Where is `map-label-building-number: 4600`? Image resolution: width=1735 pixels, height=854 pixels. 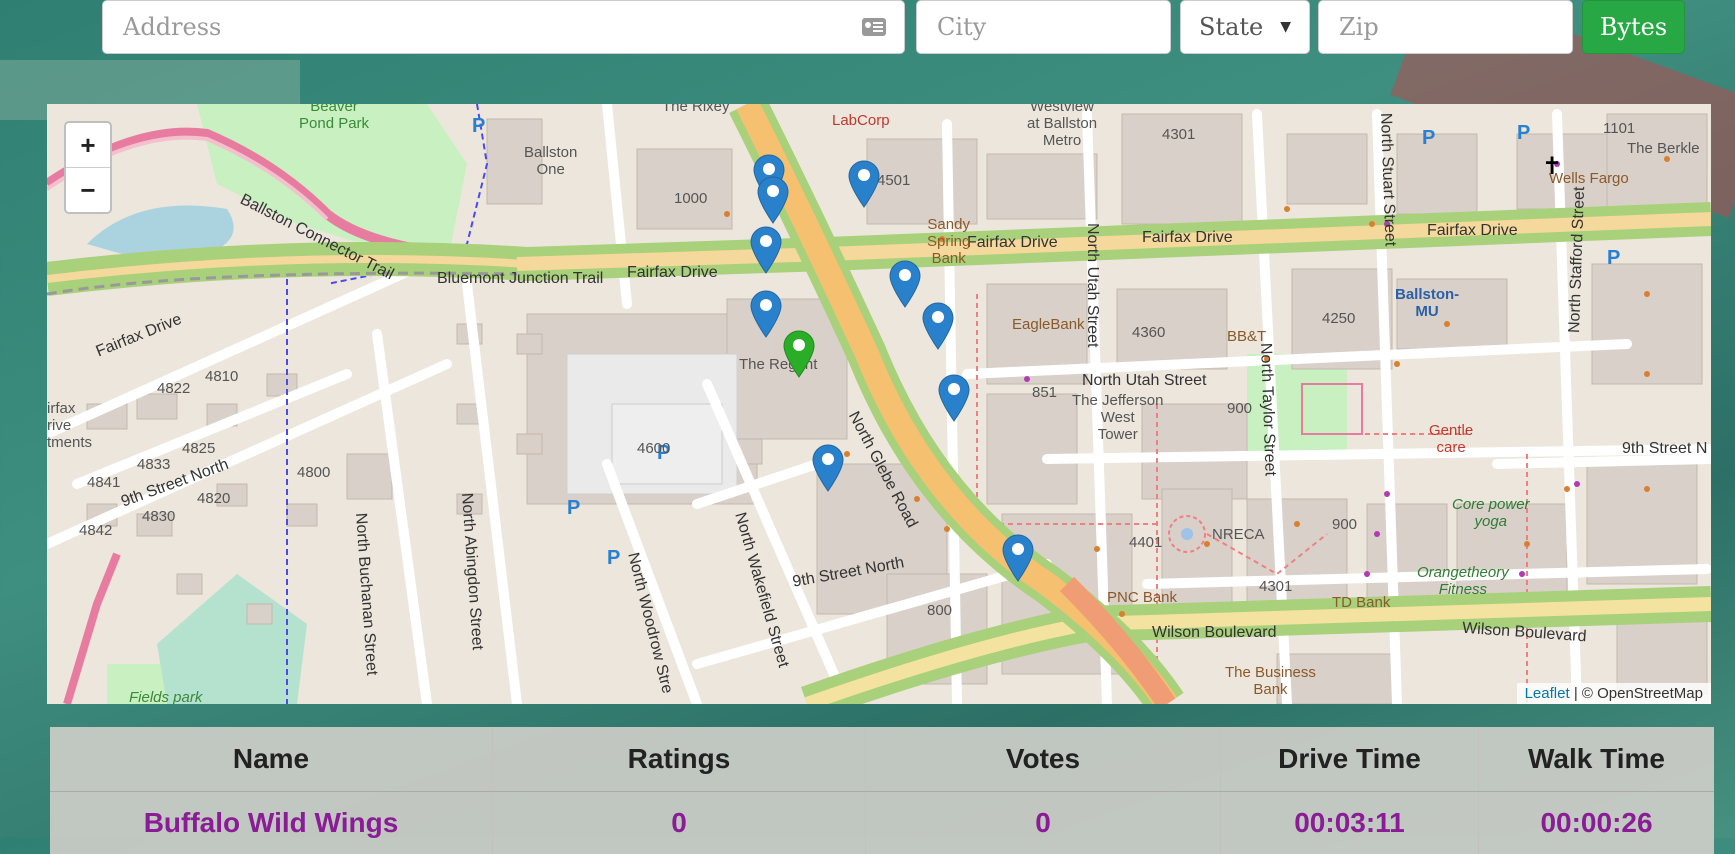
map-label-building-number: 4600 is located at coordinates (653, 448).